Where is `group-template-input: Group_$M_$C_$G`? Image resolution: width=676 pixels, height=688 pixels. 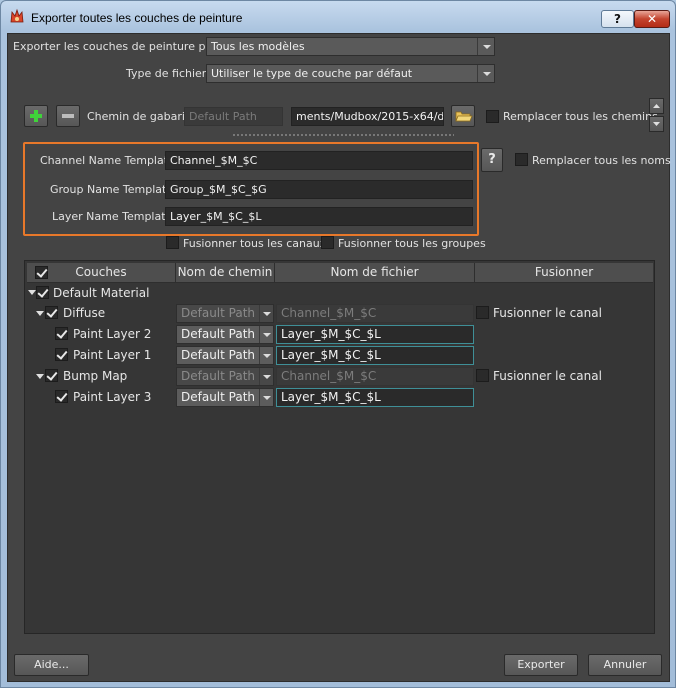
group-template-input: Group_$M_$C_$G is located at coordinates (319, 189).